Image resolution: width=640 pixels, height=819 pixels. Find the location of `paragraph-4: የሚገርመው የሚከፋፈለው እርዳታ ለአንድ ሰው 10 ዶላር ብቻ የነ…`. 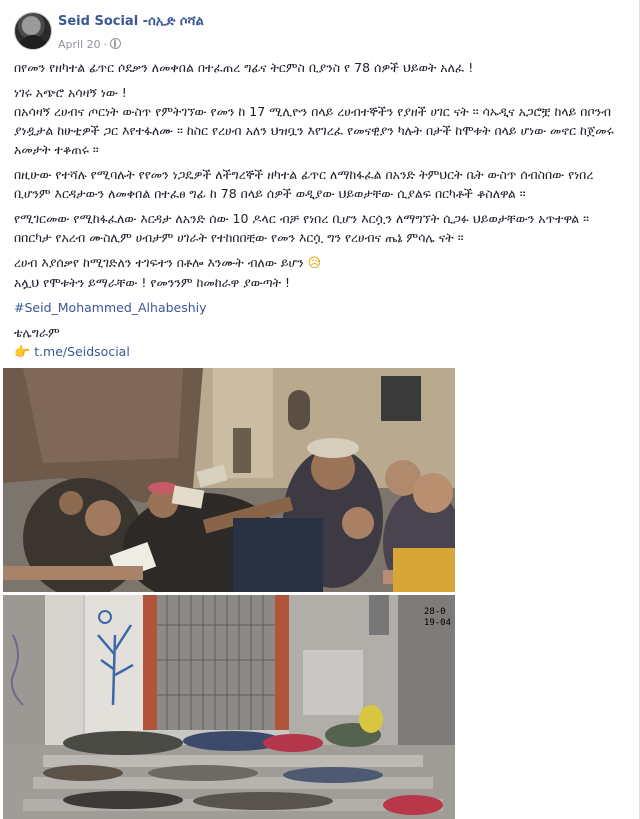

paragraph-4: የሚገርመው የሚከፋፈለው እርዳታ ለአንድ ሰው 10 ዶላር ብቻ የነ… is located at coordinates (302, 228).